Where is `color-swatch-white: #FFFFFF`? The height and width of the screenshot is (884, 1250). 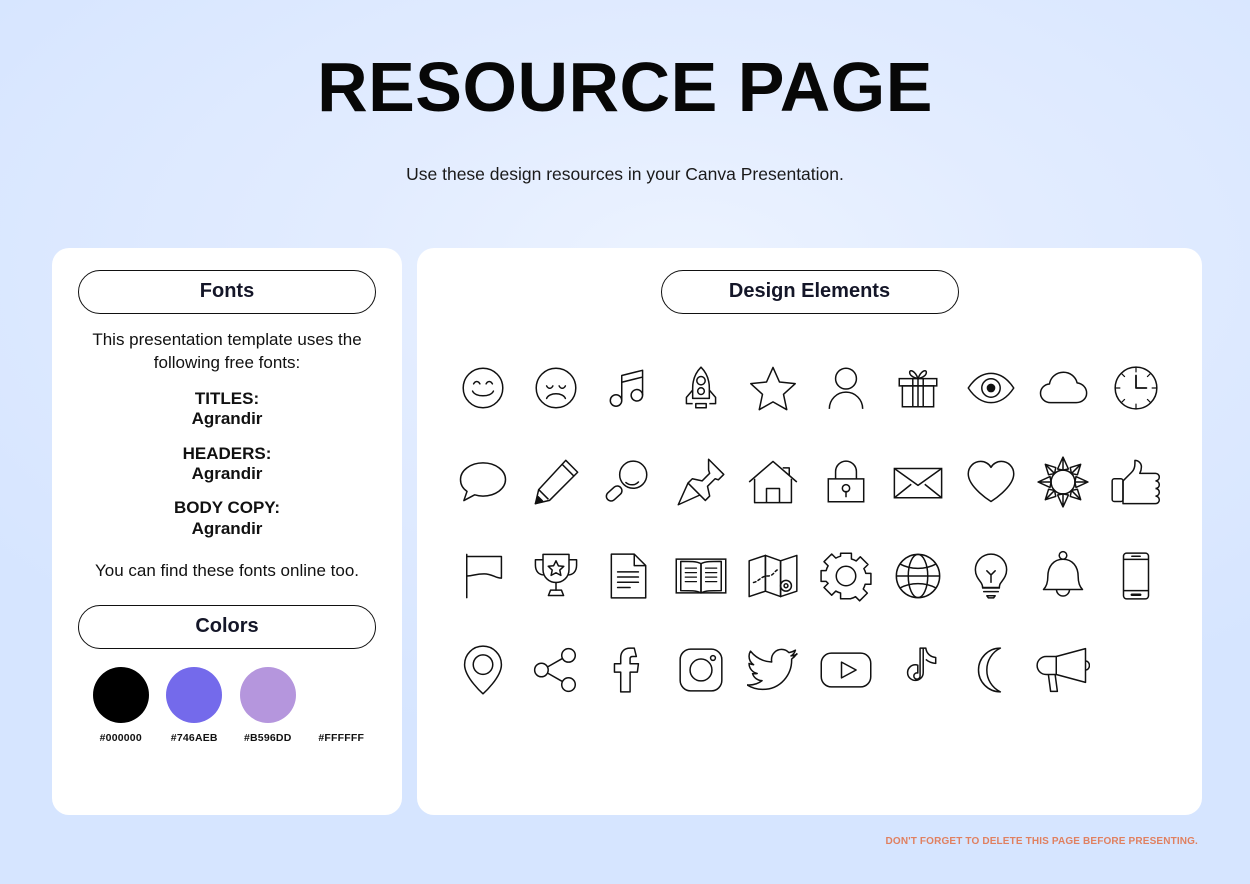
color-swatch-white: #FFFFFF is located at coordinates (342, 705).